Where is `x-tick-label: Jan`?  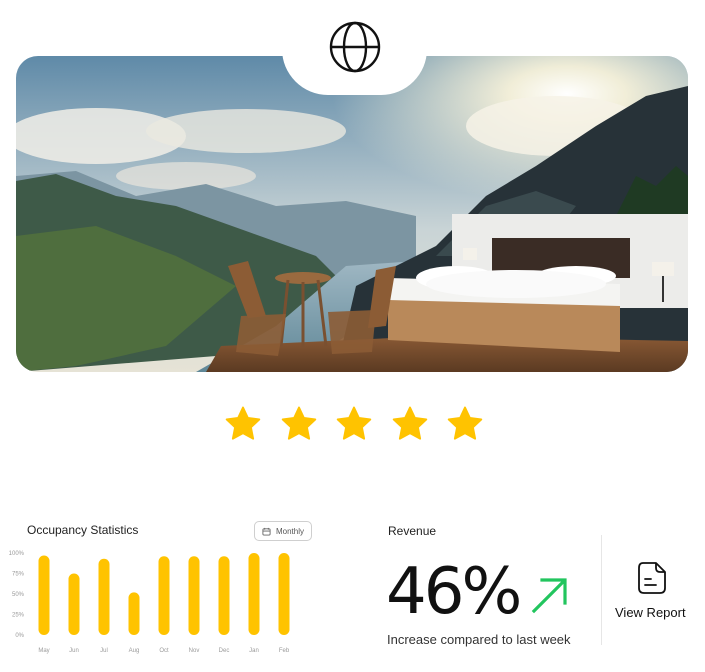
x-tick-label: Jan is located at coordinates (254, 651).